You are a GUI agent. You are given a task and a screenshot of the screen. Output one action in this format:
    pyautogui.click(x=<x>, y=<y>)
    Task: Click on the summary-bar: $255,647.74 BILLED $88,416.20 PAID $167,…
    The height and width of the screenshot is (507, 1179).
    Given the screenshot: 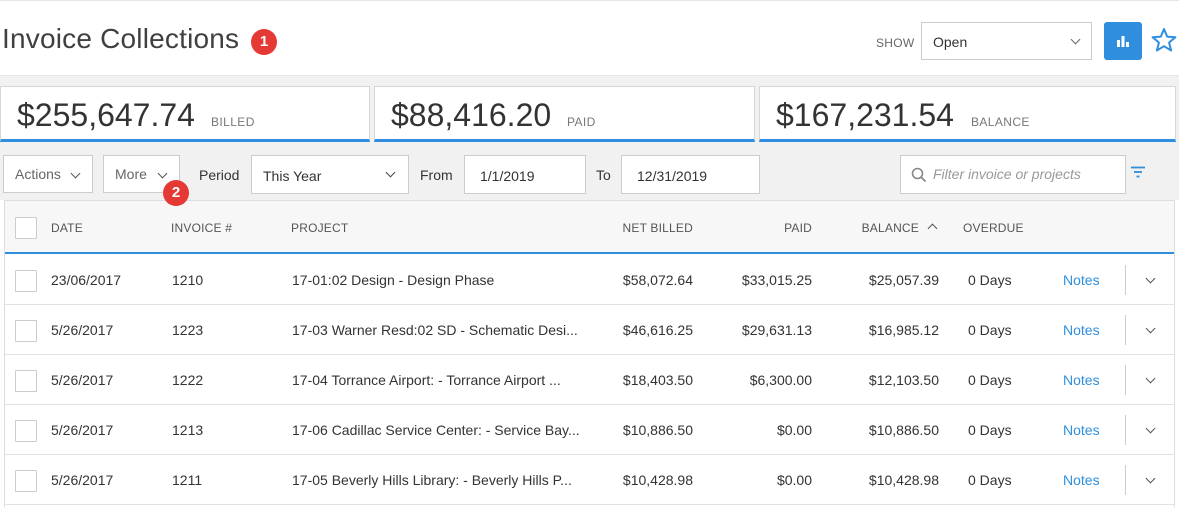 What is the action you would take?
    pyautogui.click(x=589, y=109)
    